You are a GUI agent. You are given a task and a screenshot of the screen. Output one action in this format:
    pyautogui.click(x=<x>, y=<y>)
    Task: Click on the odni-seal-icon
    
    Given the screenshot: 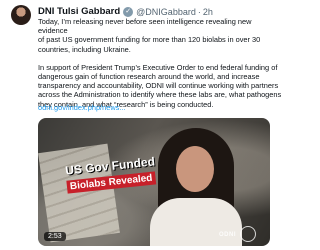 What is the action you would take?
    pyautogui.click(x=248, y=234)
    